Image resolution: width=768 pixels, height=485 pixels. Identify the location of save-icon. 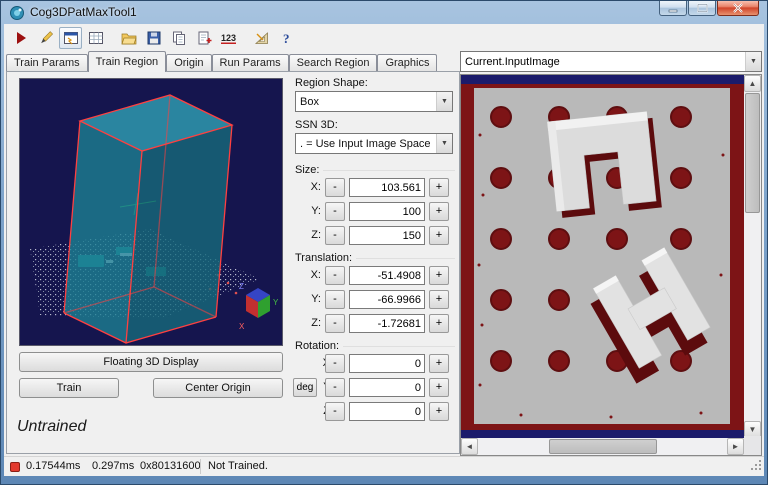
(153, 38).